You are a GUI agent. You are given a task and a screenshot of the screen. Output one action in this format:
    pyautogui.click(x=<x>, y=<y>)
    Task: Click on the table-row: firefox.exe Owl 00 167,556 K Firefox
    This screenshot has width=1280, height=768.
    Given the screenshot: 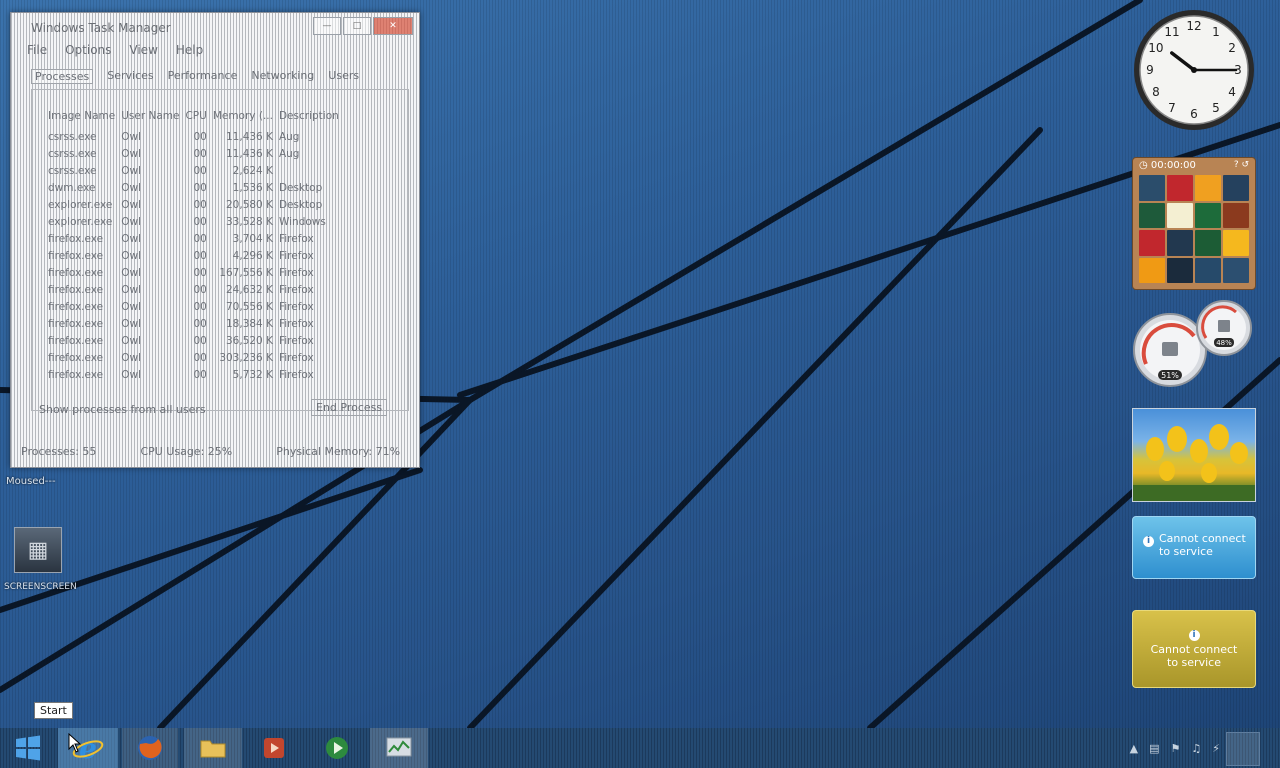 What is the action you would take?
    pyautogui.click(x=196, y=272)
    